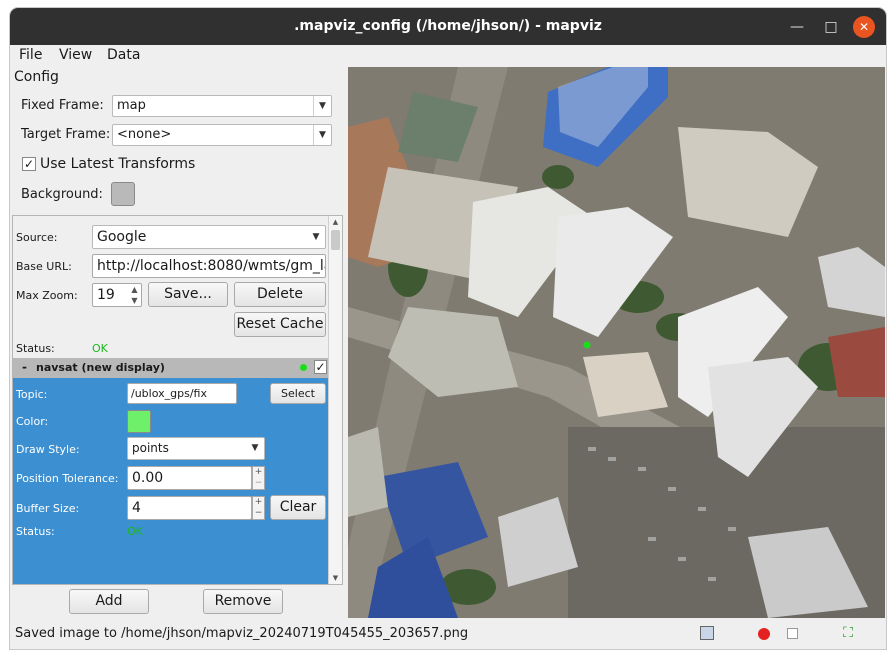  Describe the element at coordinates (303, 367) in the screenshot. I see `status-dot-icon` at that location.